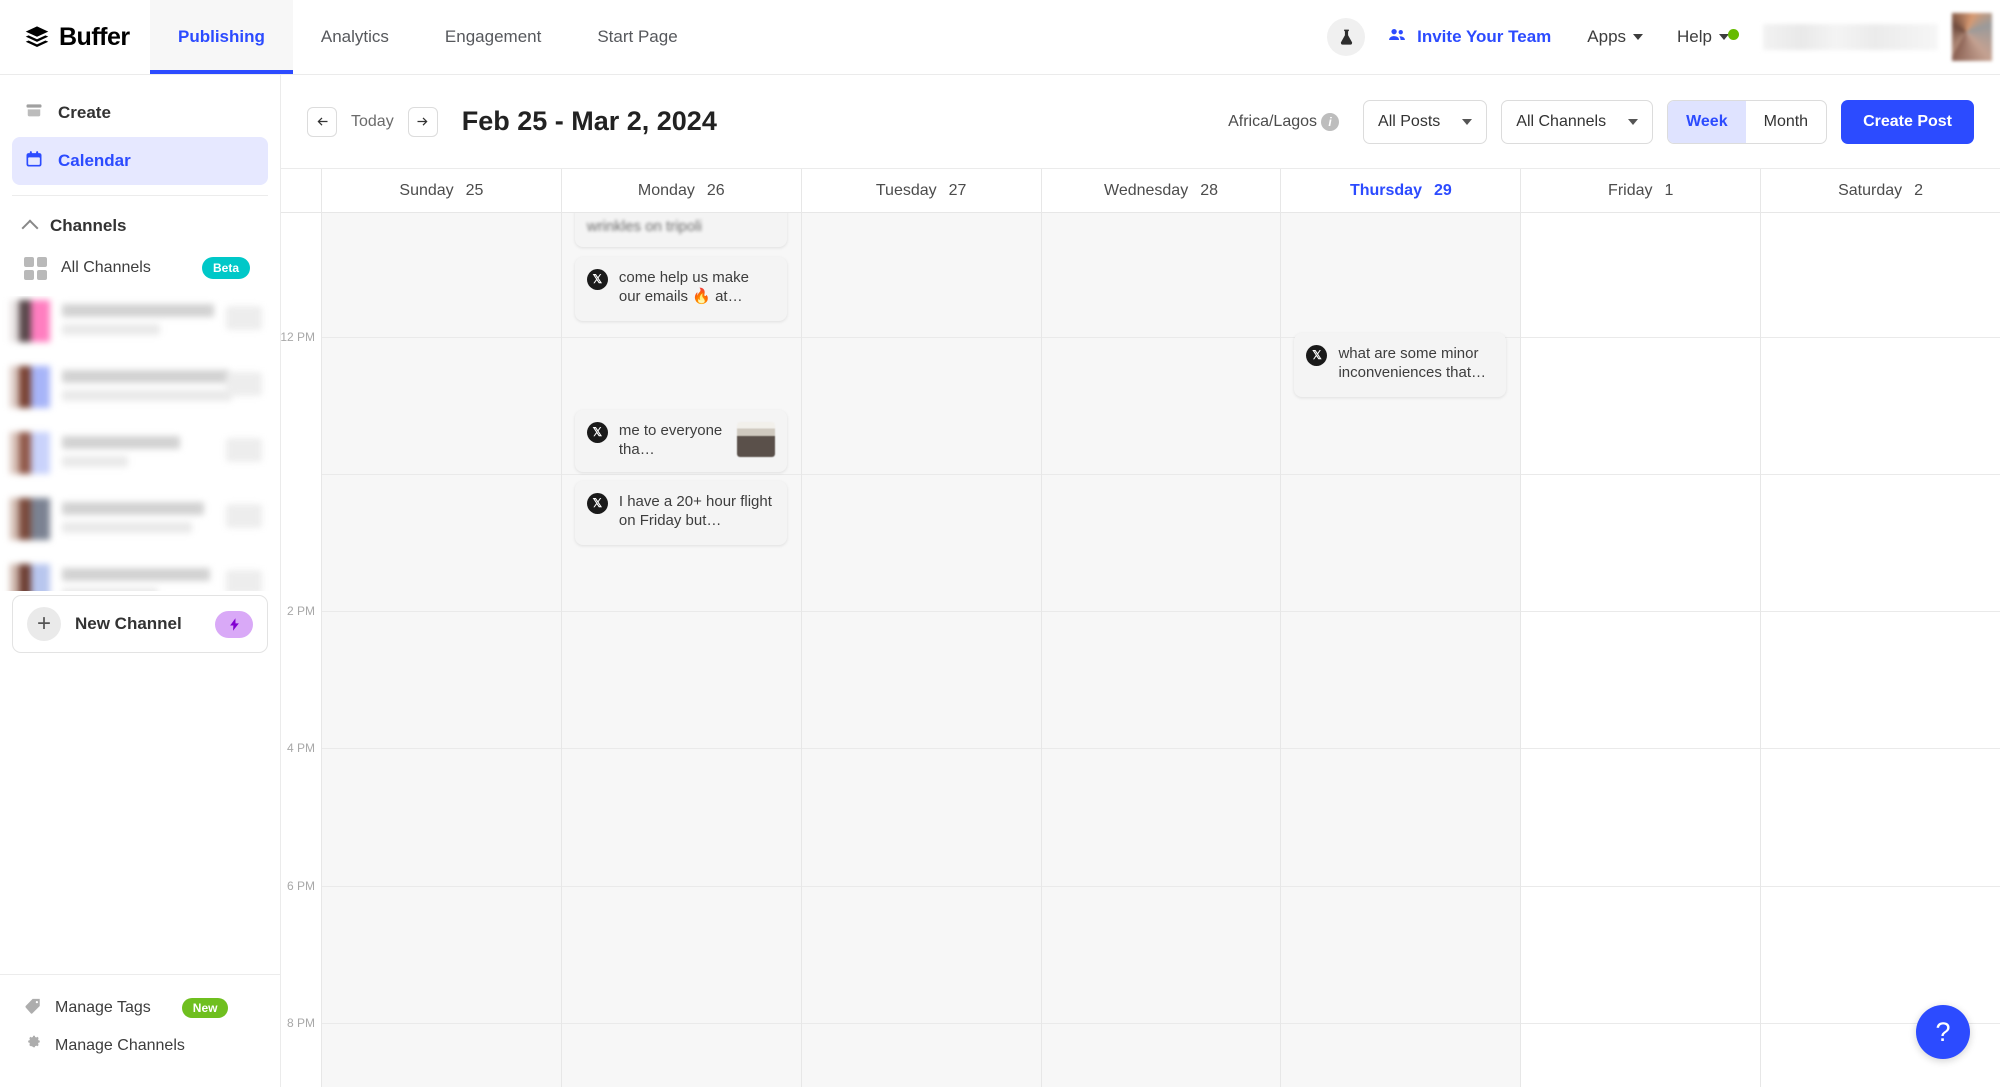  I want to click on day-header-thursday: Thursday 29, so click(1400, 190).